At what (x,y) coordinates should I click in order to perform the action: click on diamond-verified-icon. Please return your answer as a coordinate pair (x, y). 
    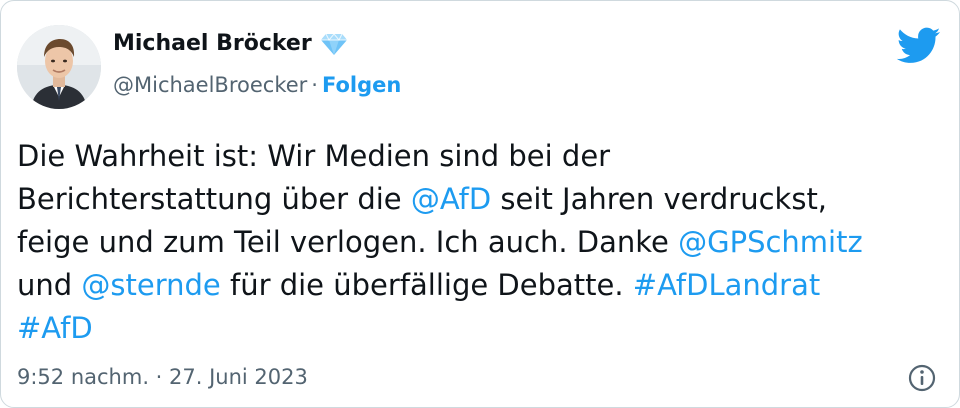
    Looking at the image, I should click on (334, 44).